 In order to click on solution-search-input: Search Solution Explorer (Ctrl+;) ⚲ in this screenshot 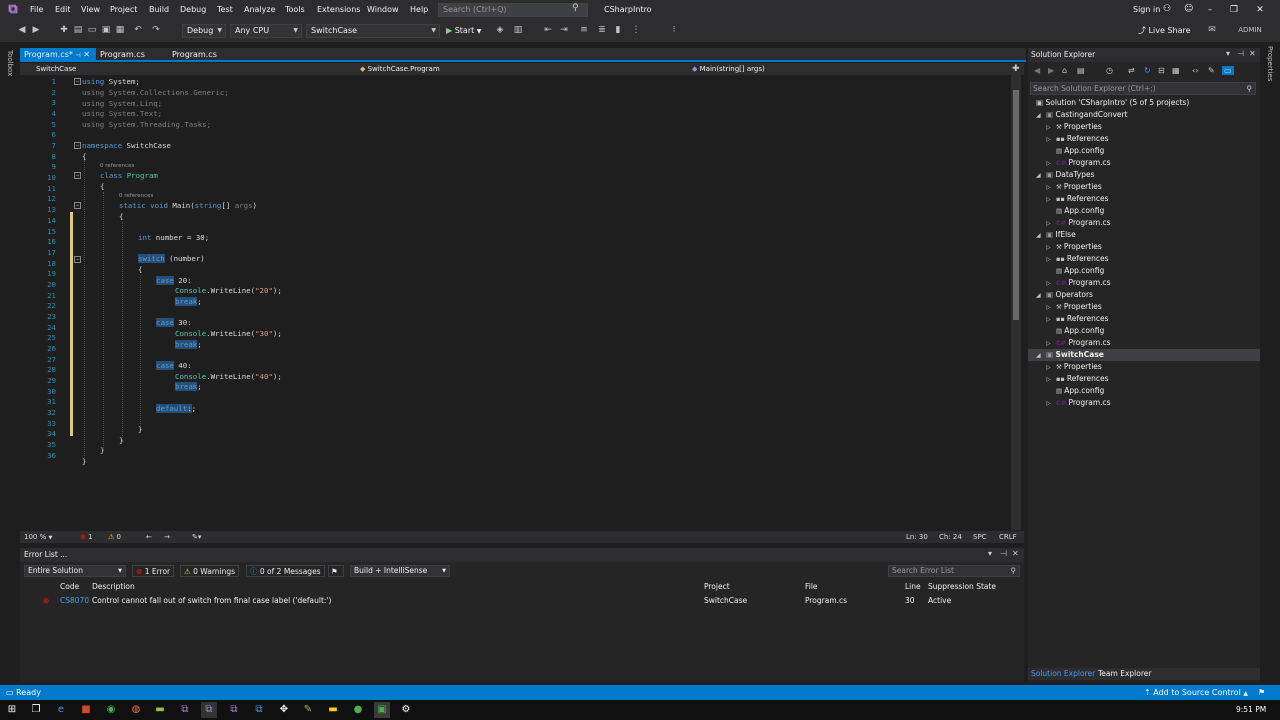, I will do `click(1143, 88)`.